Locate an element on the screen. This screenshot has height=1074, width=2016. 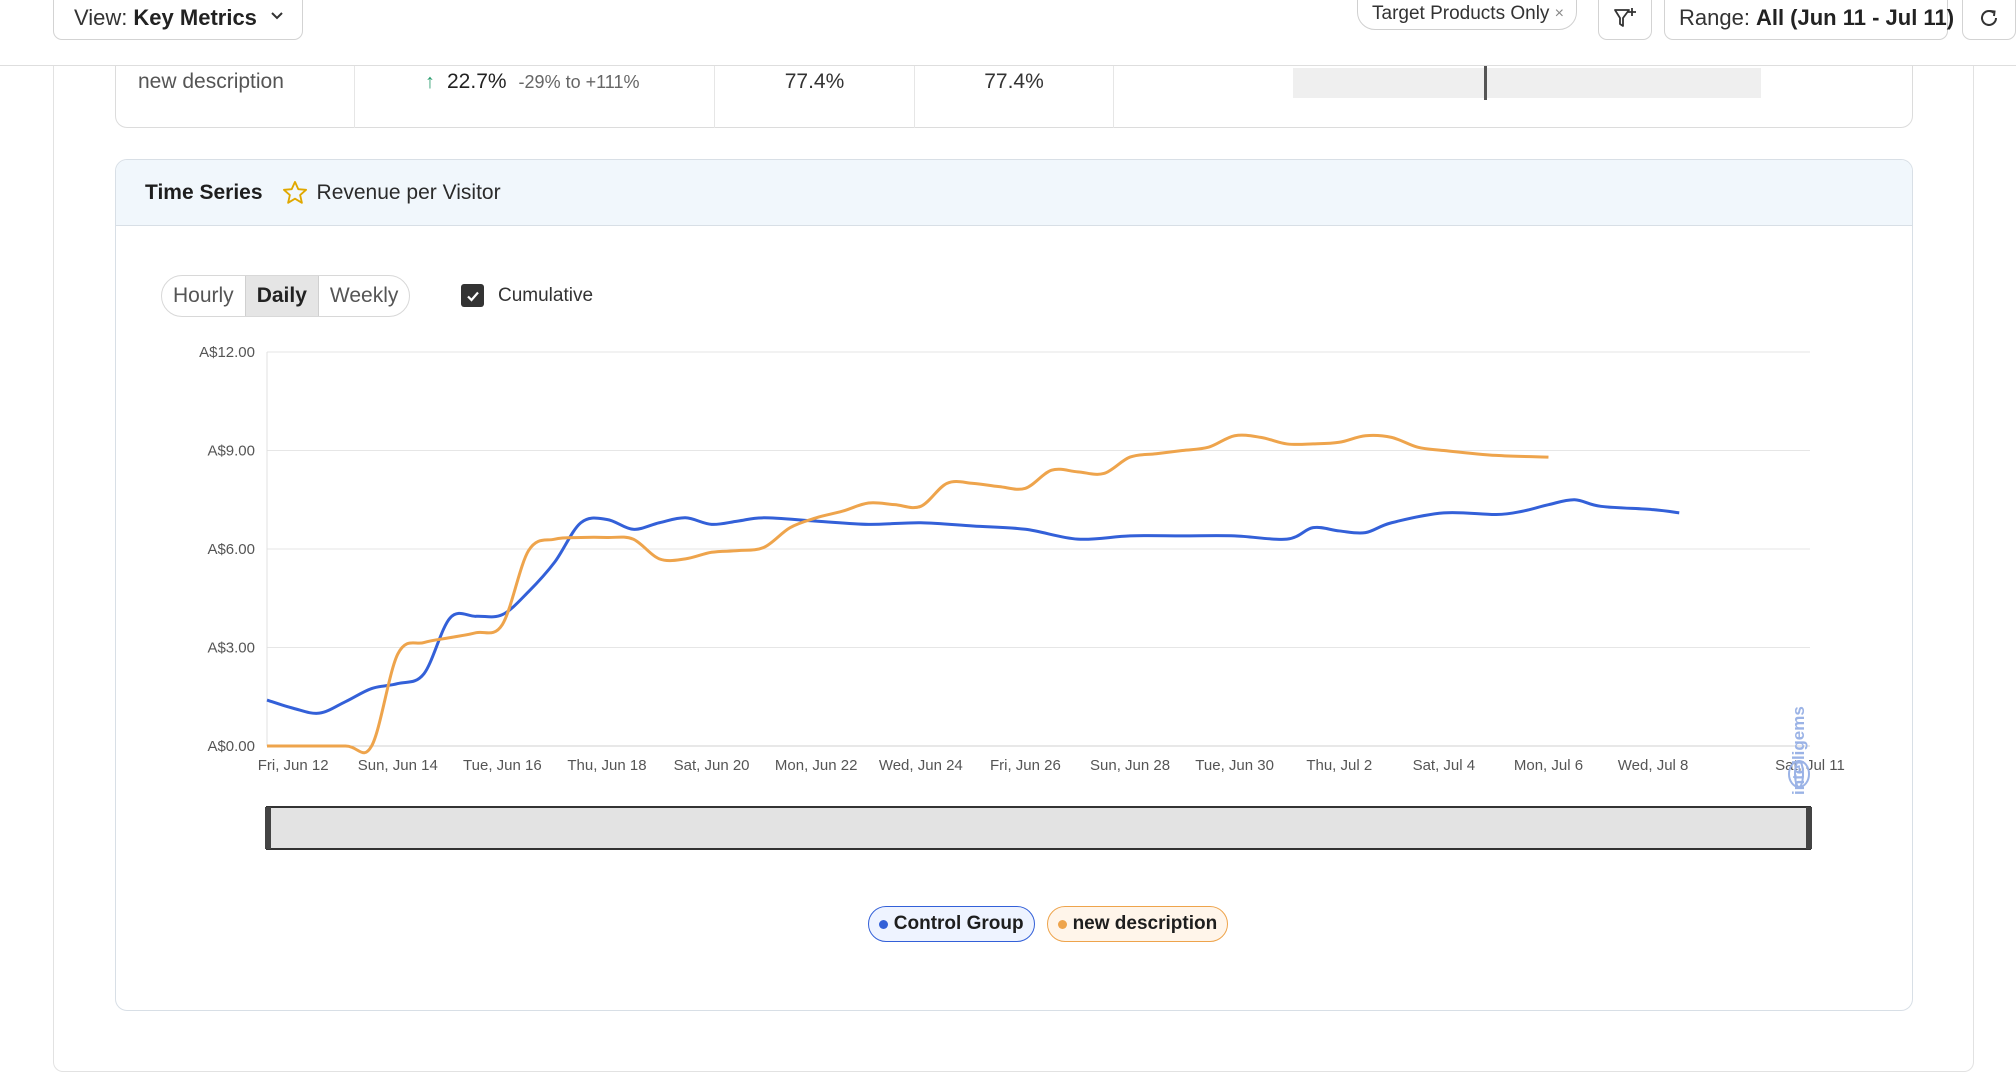
view-selector-button: View: Key Metrics is located at coordinates (178, 20).